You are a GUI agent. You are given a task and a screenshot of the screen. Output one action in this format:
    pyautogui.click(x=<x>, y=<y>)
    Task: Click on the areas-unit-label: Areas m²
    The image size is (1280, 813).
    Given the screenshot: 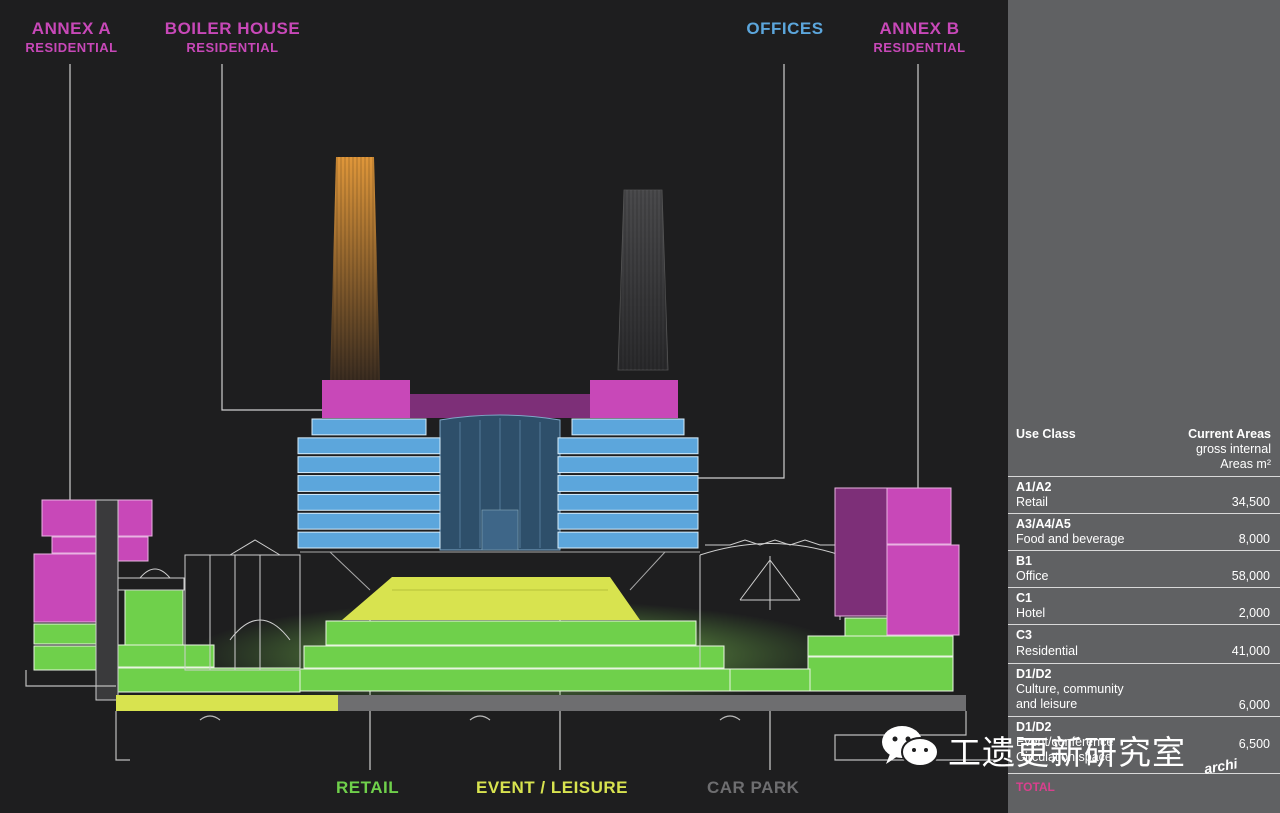 What is the action you would take?
    pyautogui.click(x=1245, y=464)
    